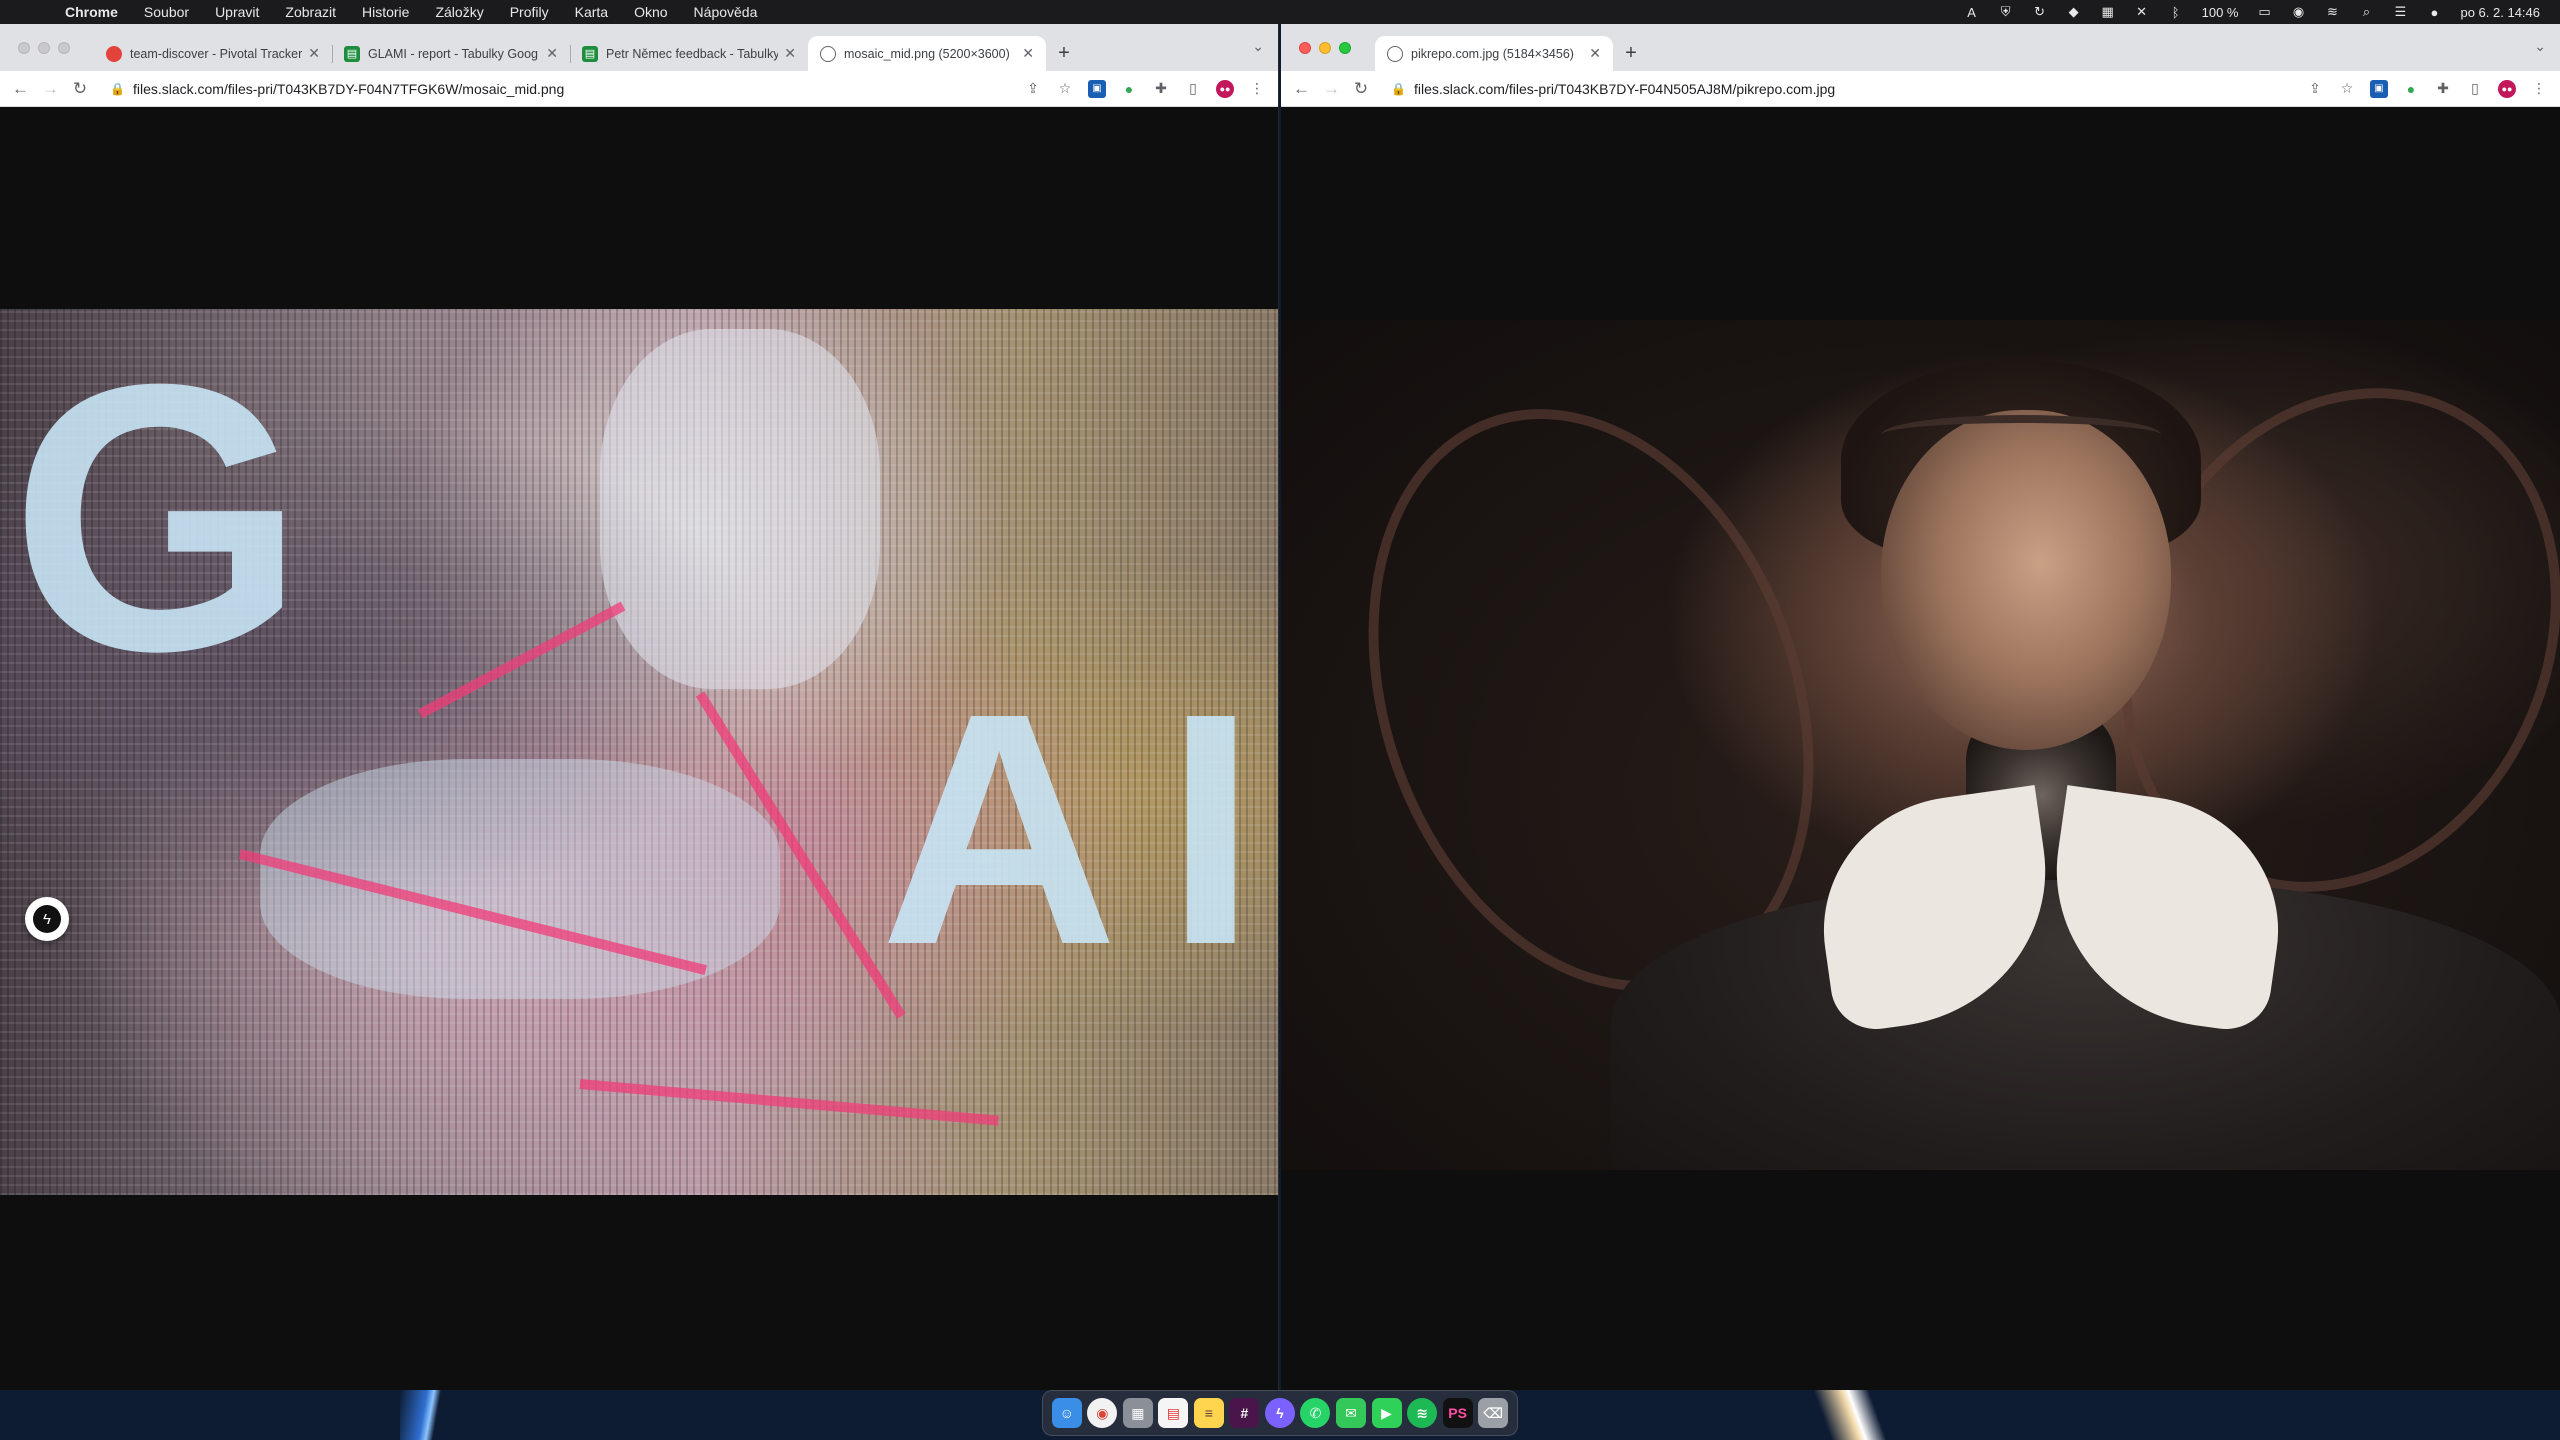 The image size is (2560, 1440). Describe the element at coordinates (789, 1102) in the screenshot. I see `mosaic-pink-stripe` at that location.